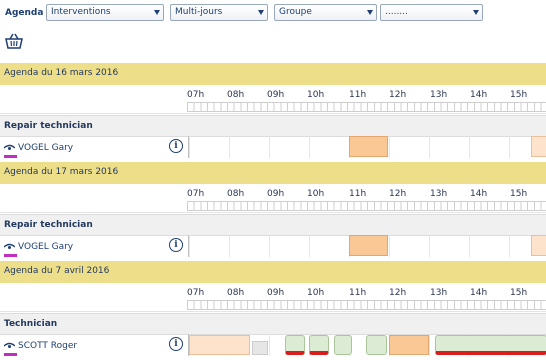  I want to click on section-header: Agenda du 17 mars 2016, so click(273, 173).